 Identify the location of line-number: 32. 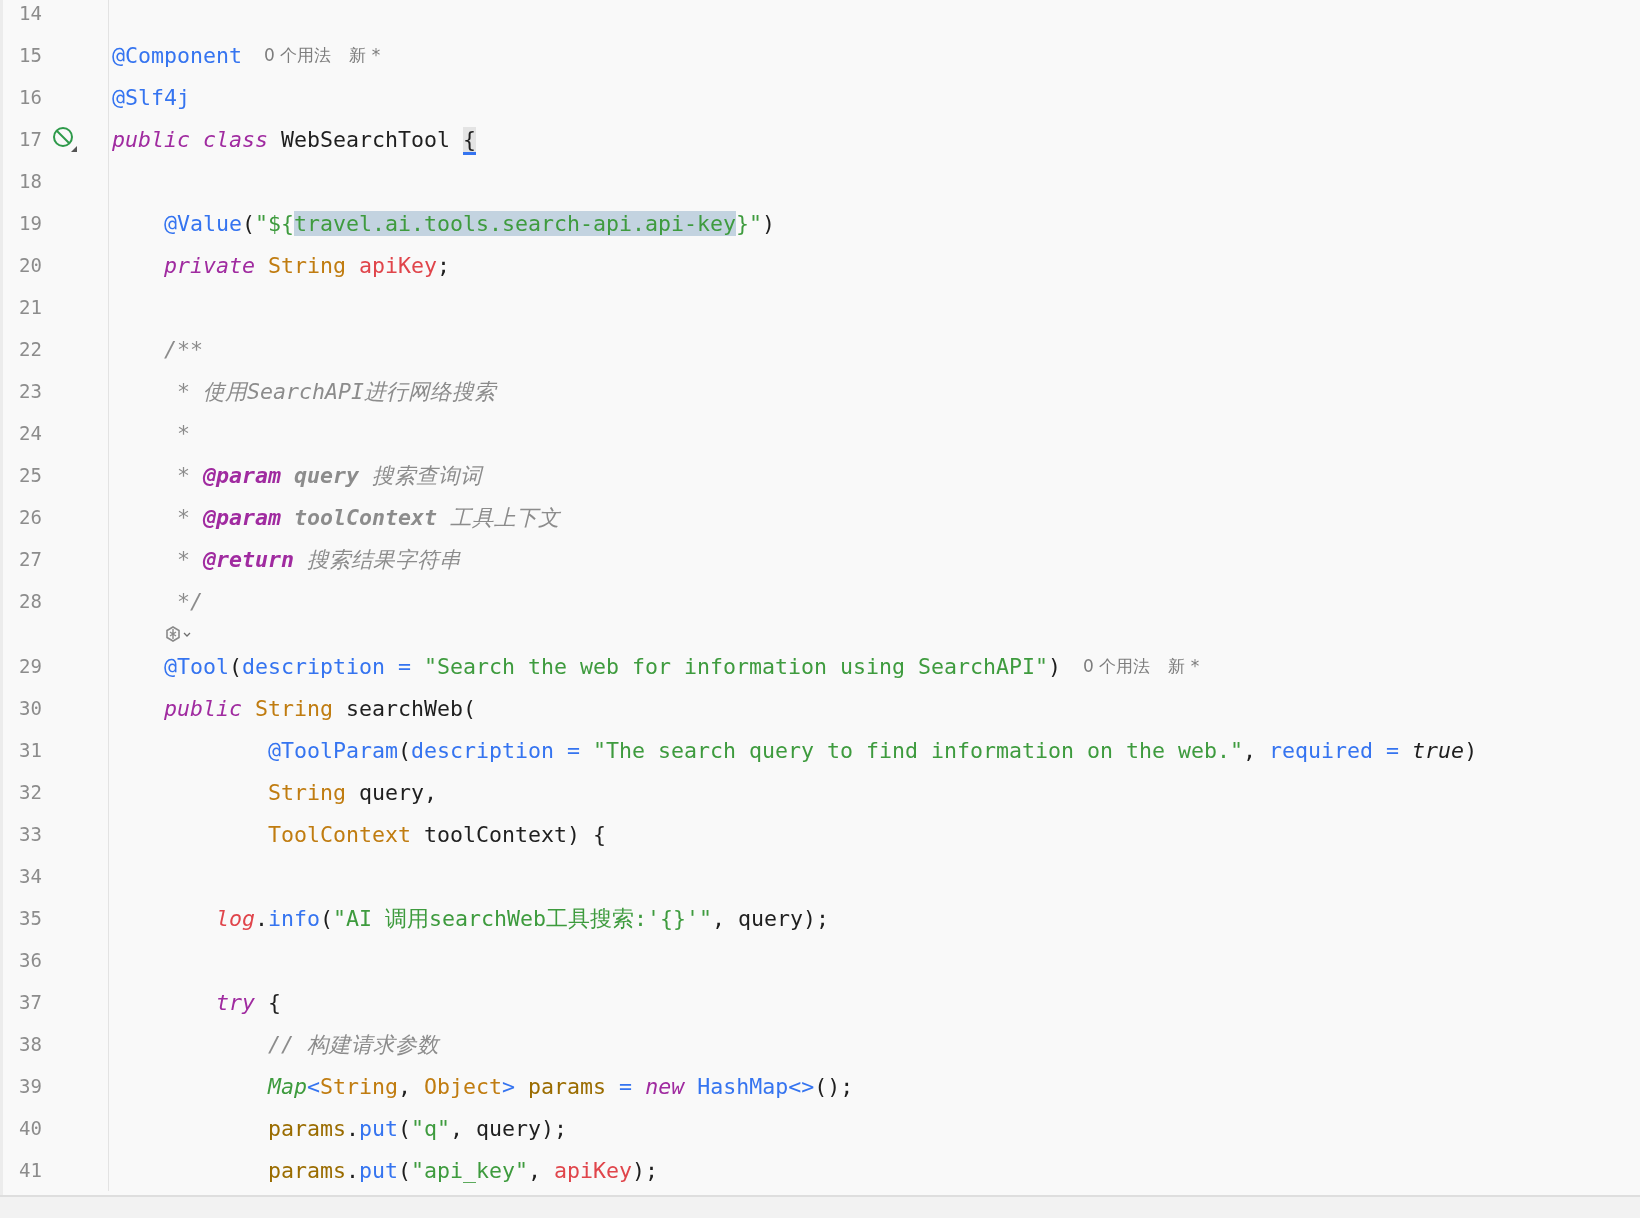
(30, 792).